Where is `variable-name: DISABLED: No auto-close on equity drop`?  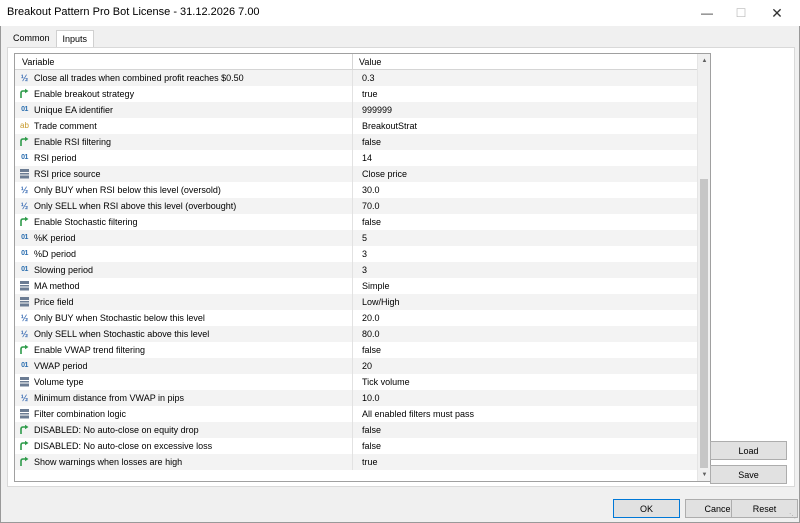
variable-name: DISABLED: No auto-close on equity drop is located at coordinates (116, 430).